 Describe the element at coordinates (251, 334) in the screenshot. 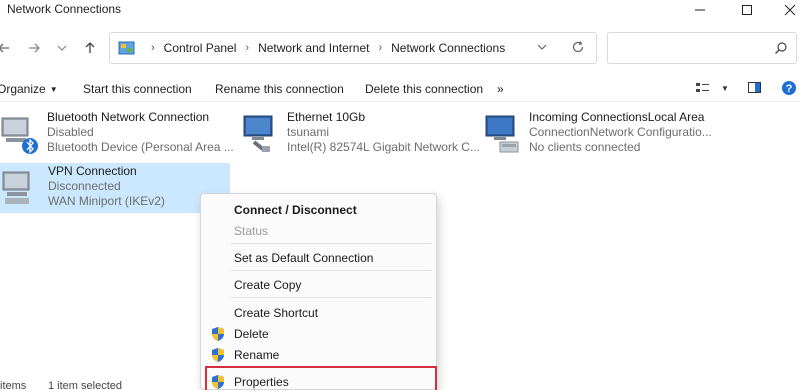

I see `menu-item-label: Delete` at that location.